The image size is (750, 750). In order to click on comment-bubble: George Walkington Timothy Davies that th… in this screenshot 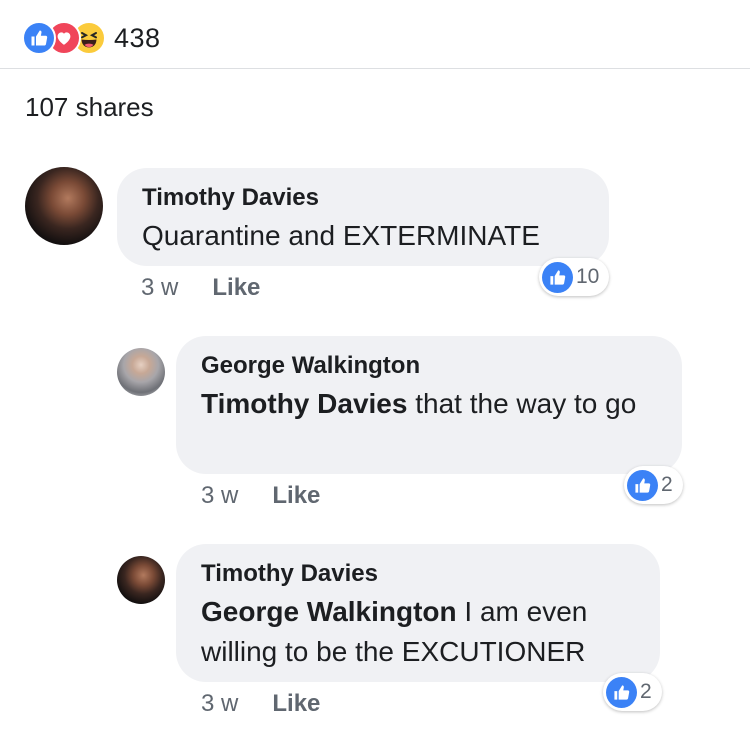, I will do `click(429, 405)`.